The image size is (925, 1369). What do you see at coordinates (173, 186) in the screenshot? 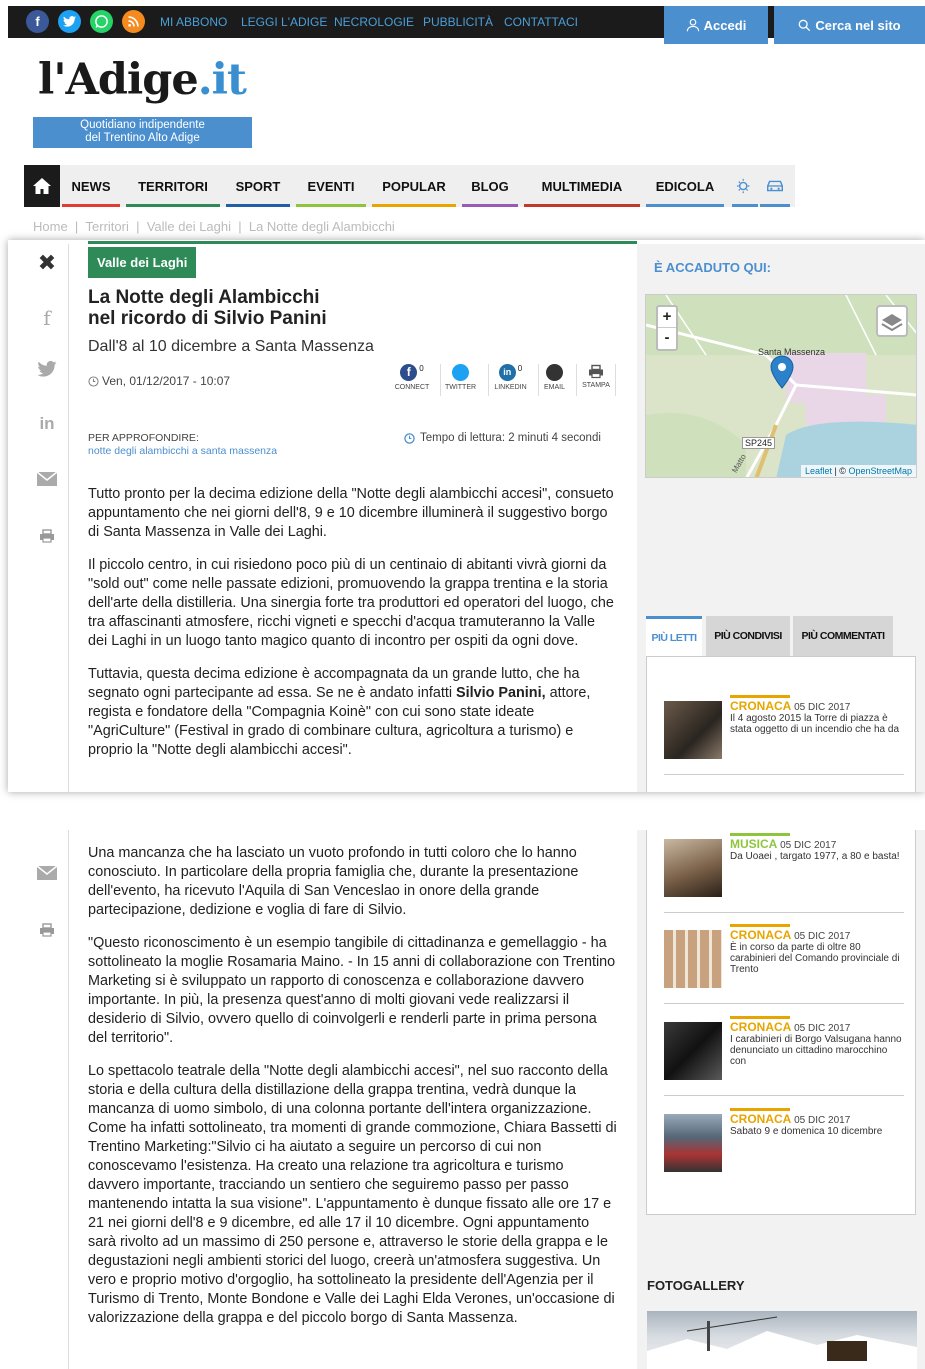
I see `nav-territori: TERRITORI` at bounding box center [173, 186].